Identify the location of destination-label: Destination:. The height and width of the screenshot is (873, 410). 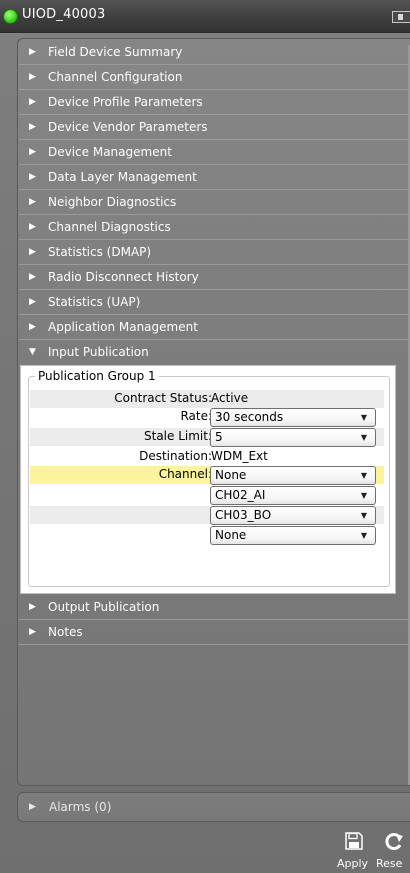
(175, 456).